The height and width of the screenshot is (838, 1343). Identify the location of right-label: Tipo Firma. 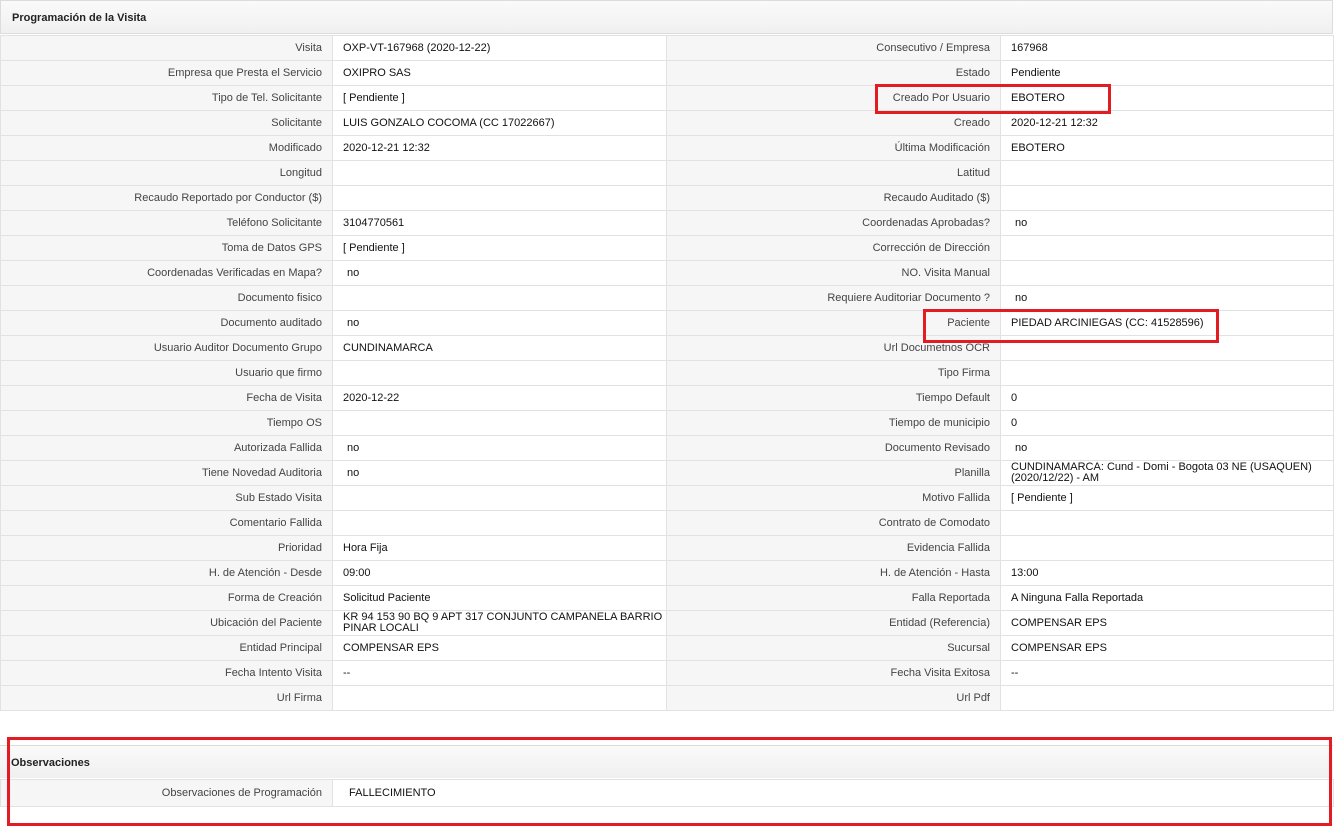
(833, 373).